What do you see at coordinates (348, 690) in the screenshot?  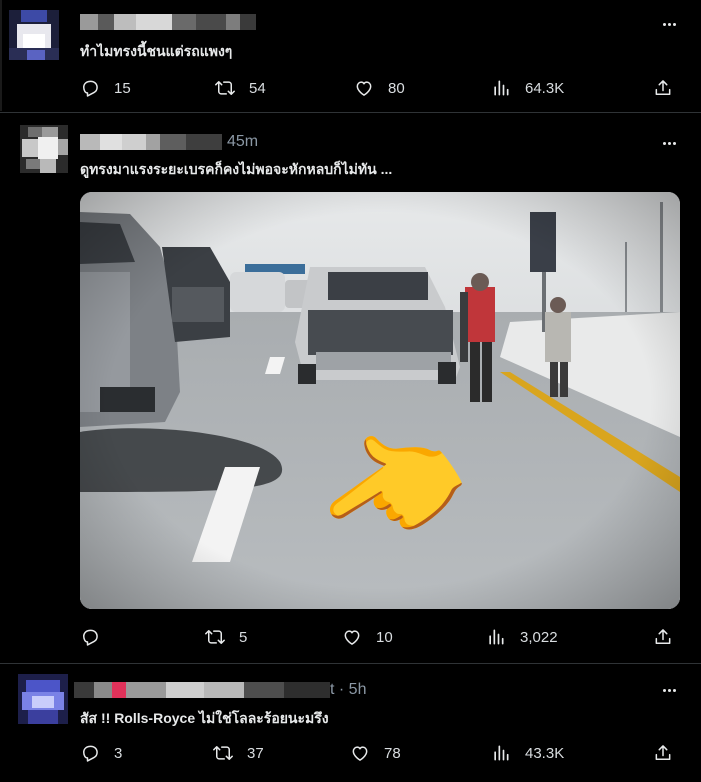 I see `post-time: t · 5h` at bounding box center [348, 690].